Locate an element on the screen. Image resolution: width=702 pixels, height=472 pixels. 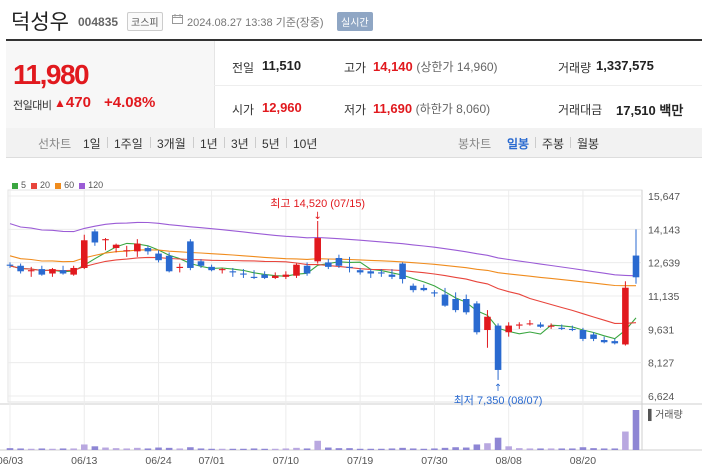
up-triangle-icon: ▲ is located at coordinates (60, 103).